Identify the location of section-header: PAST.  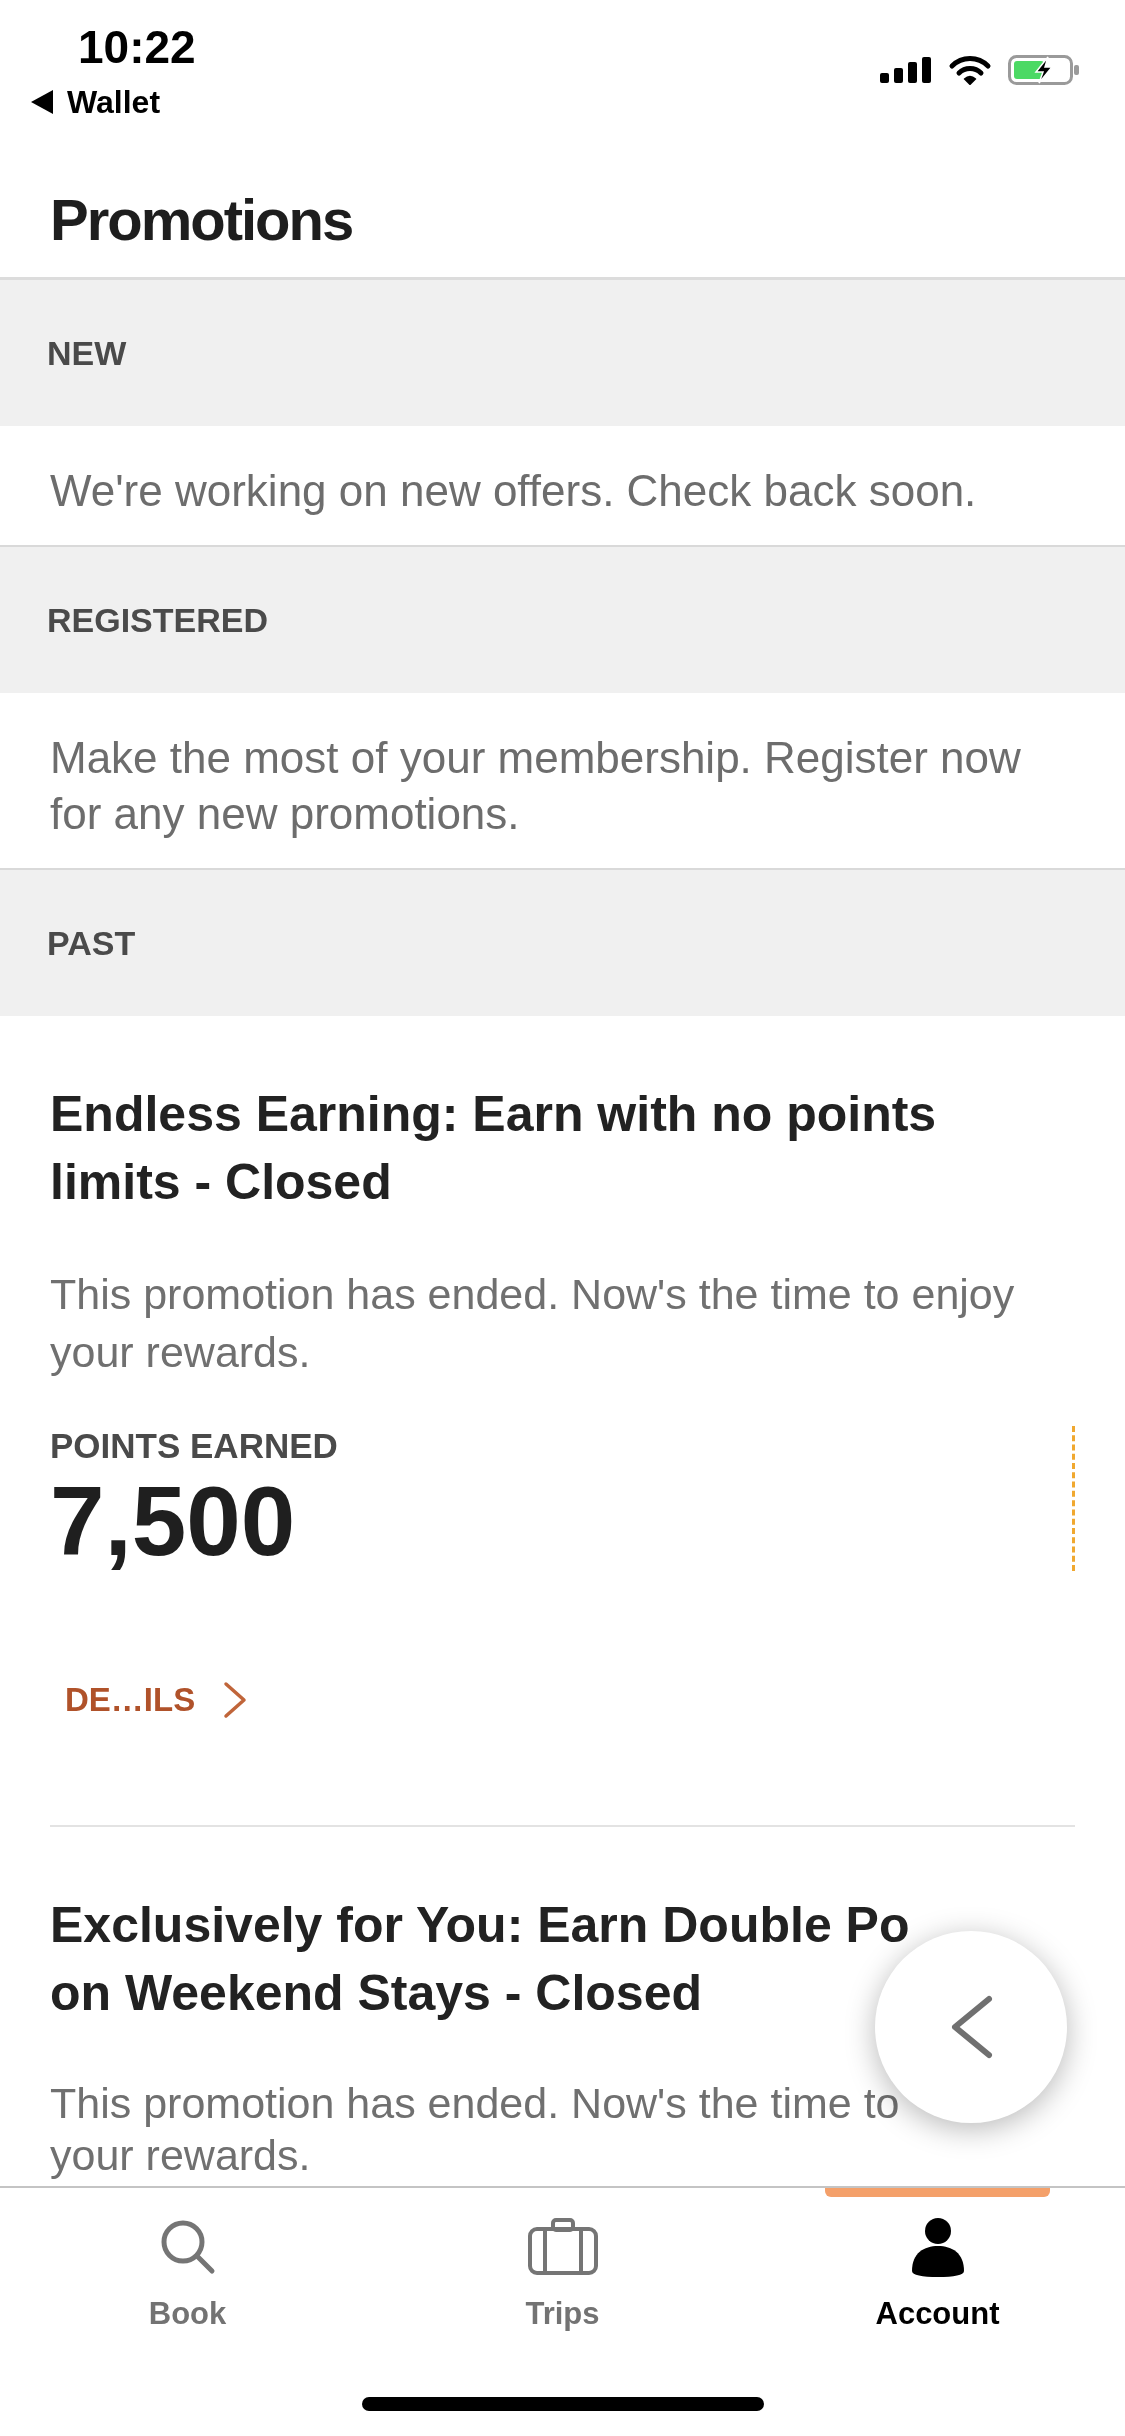
(562, 943).